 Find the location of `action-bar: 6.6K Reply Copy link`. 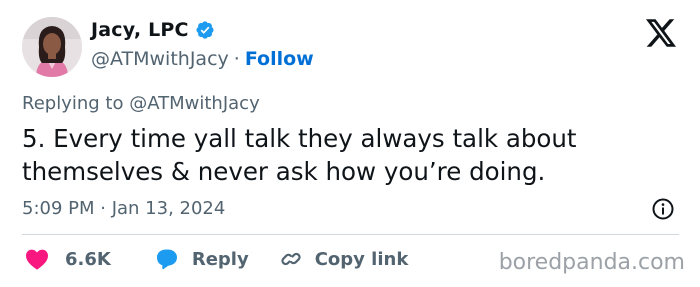

action-bar: 6.6K Reply Copy link is located at coordinates (216, 259).